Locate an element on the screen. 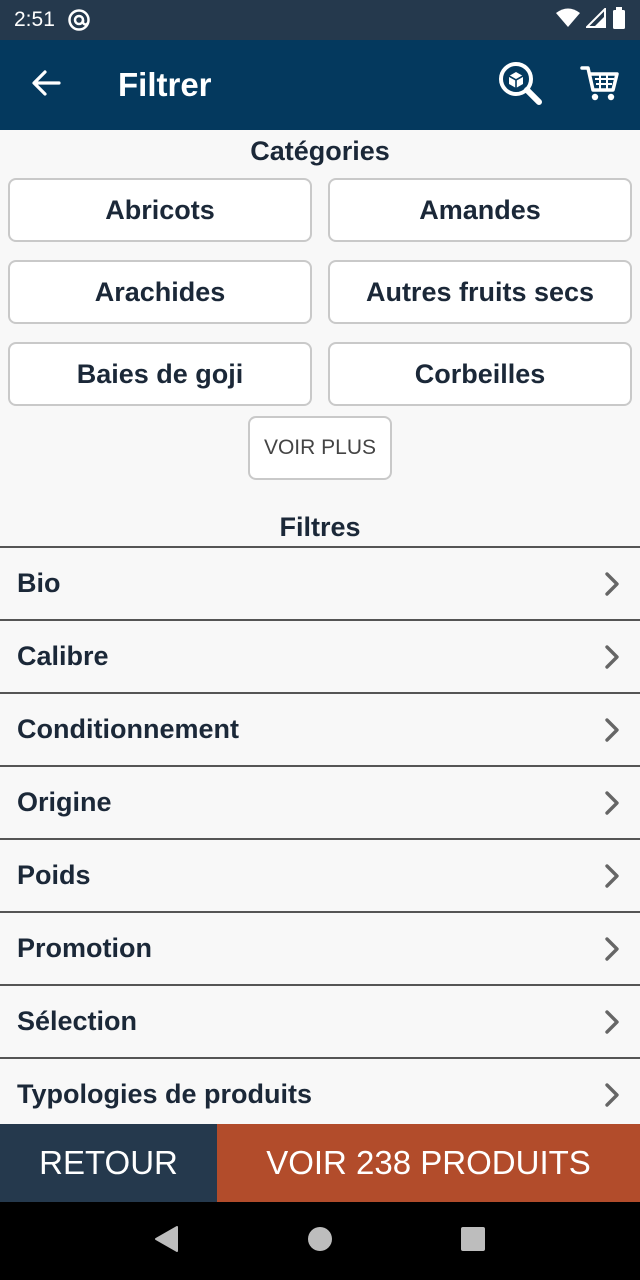 This screenshot has height=1280, width=640. bottom-action-bar: RETOUR VOIR 238 PRODUITS is located at coordinates (320, 1163).